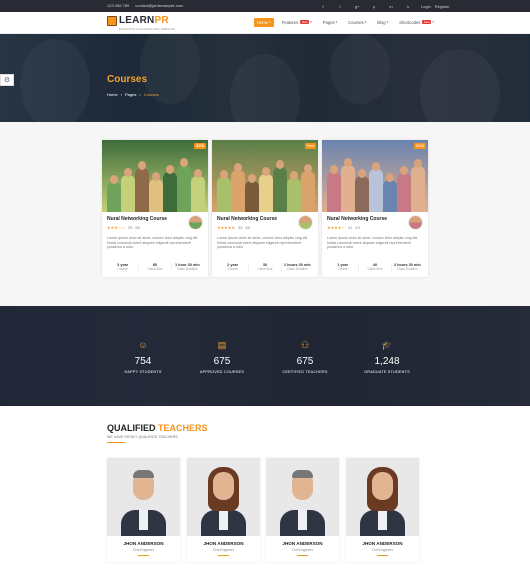 The height and width of the screenshot is (570, 530). I want to click on price-tag: $29$, so click(200, 146).